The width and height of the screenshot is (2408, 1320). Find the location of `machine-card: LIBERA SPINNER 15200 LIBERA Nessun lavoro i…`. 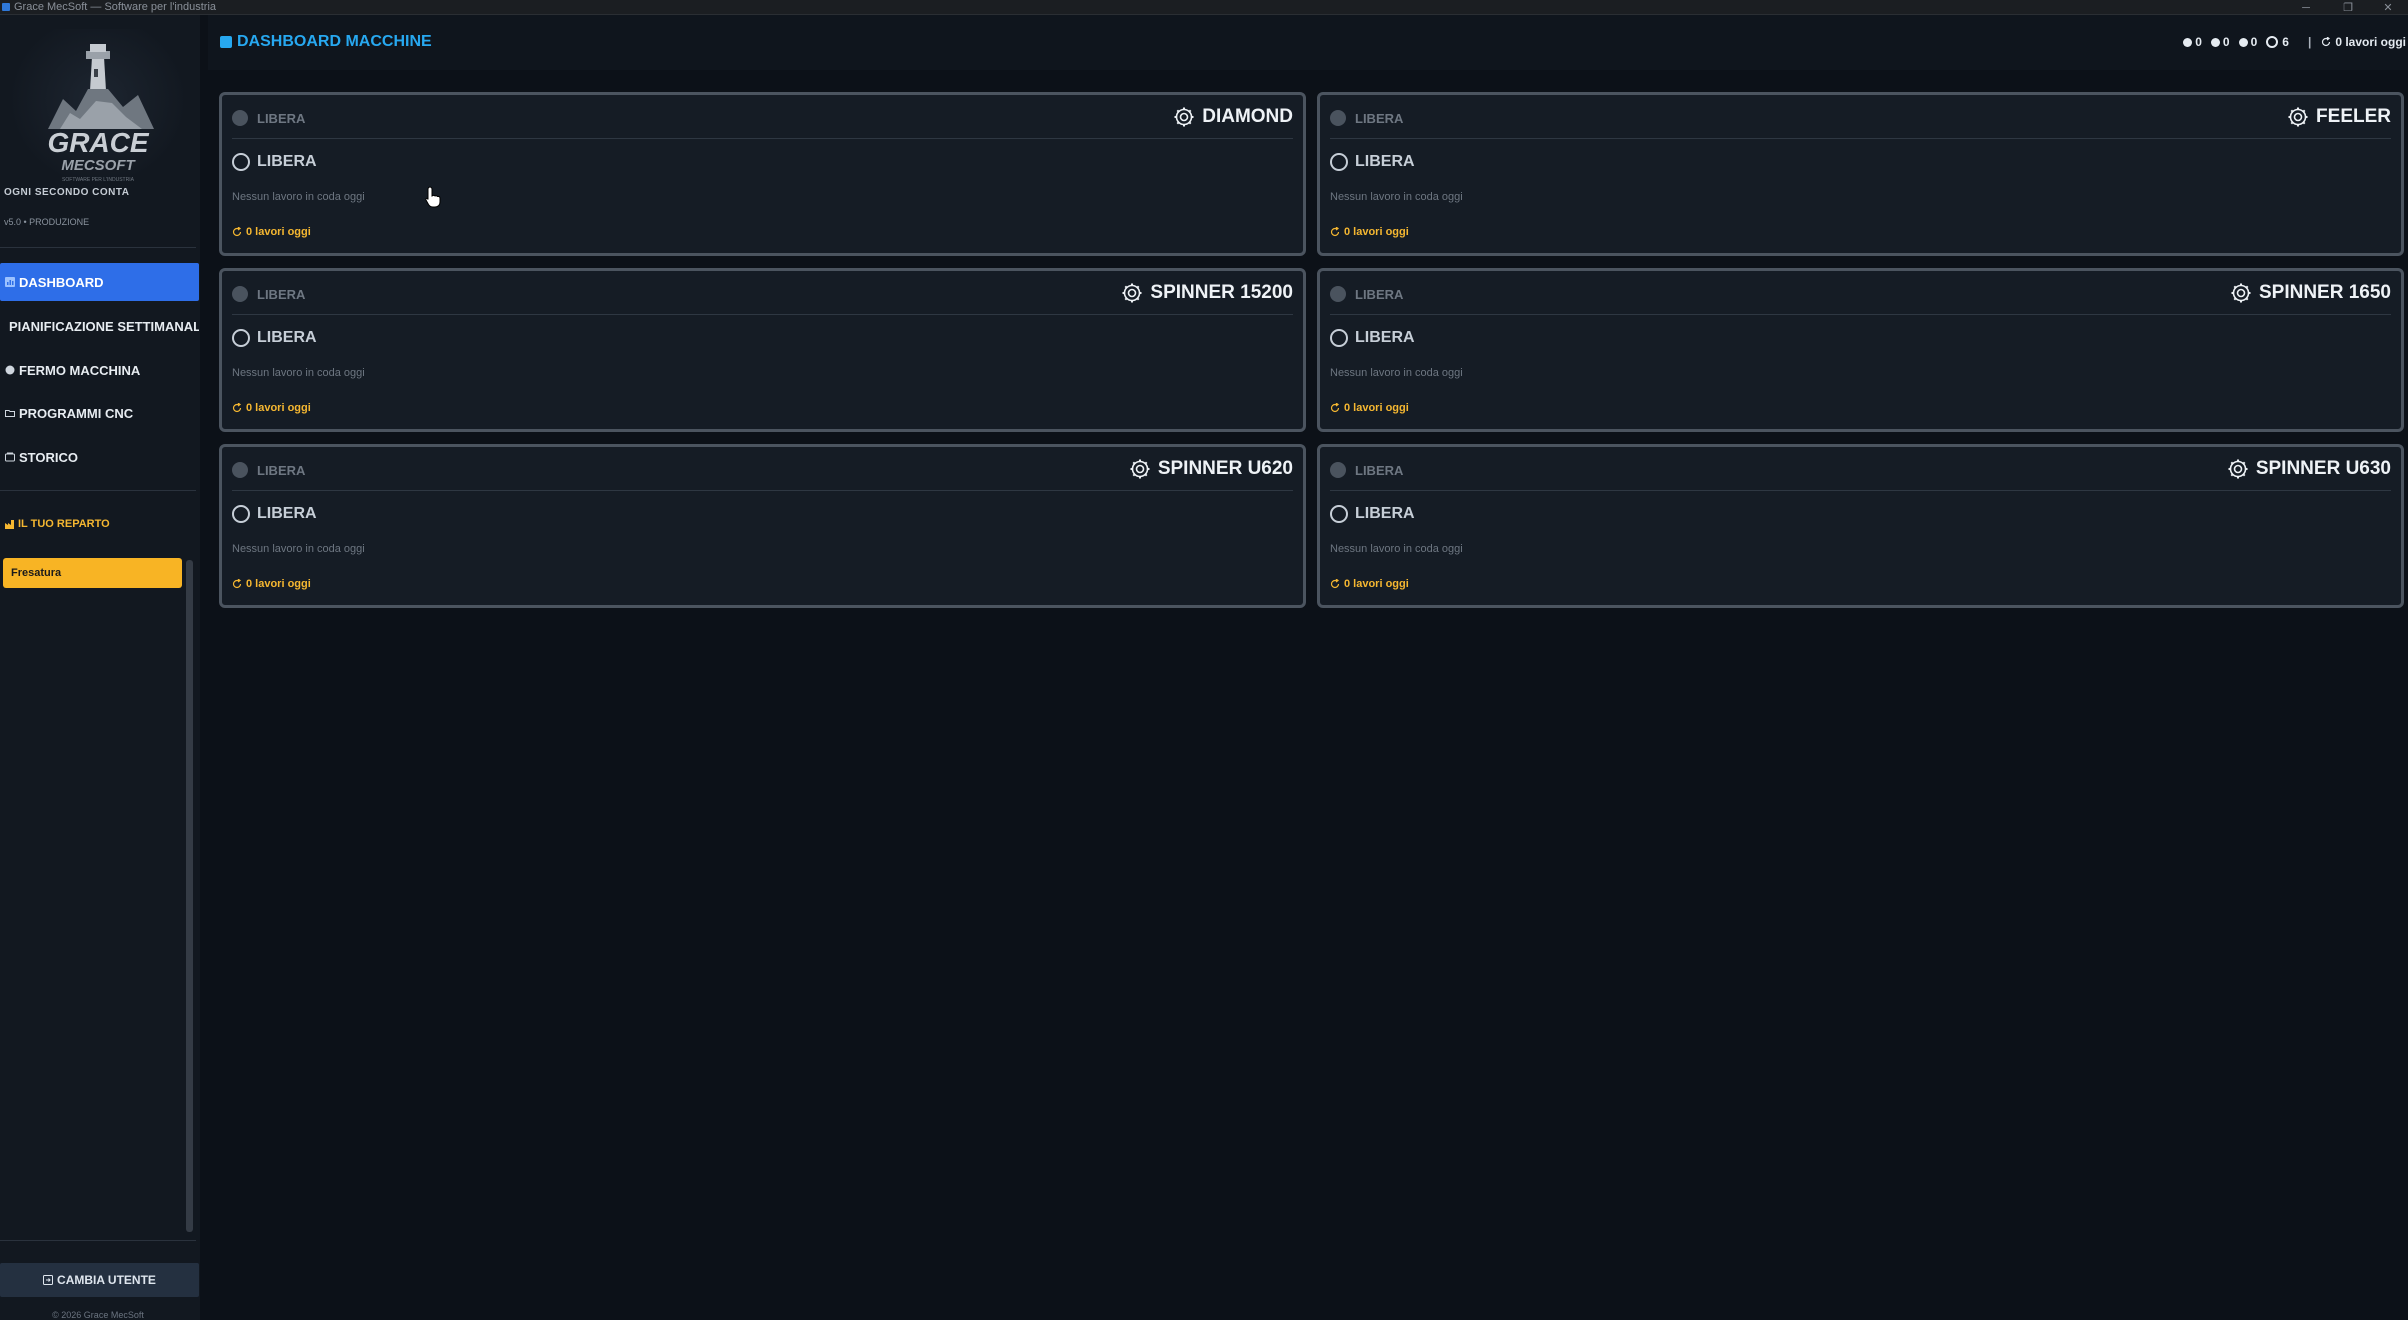

machine-card: LIBERA SPINNER 15200 LIBERA Nessun lavoro i… is located at coordinates (762, 350).